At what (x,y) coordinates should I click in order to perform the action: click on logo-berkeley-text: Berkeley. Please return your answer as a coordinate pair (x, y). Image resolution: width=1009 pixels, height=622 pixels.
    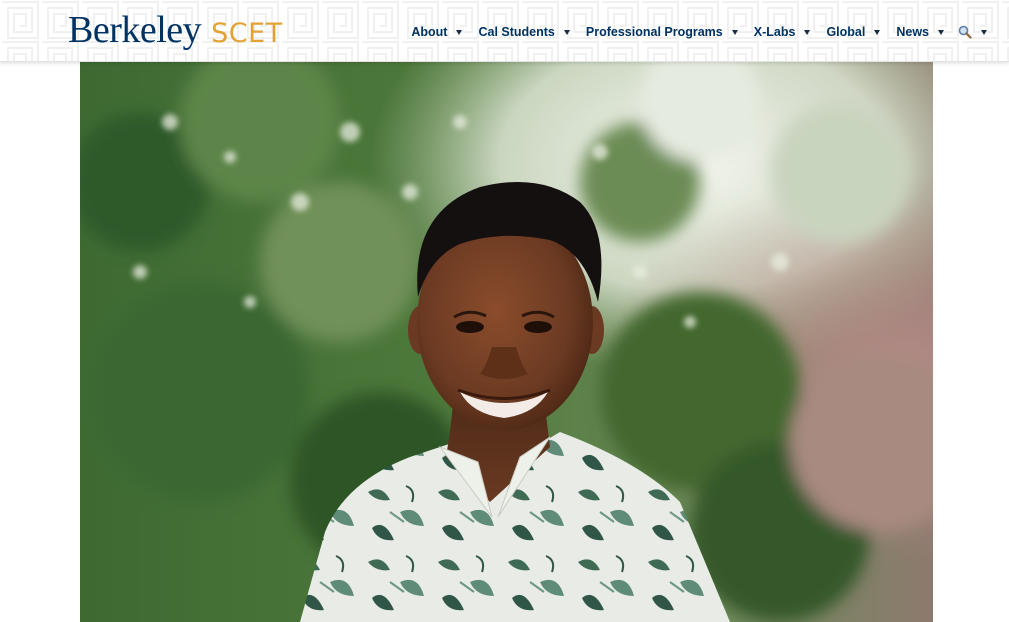
    Looking at the image, I should click on (135, 30).